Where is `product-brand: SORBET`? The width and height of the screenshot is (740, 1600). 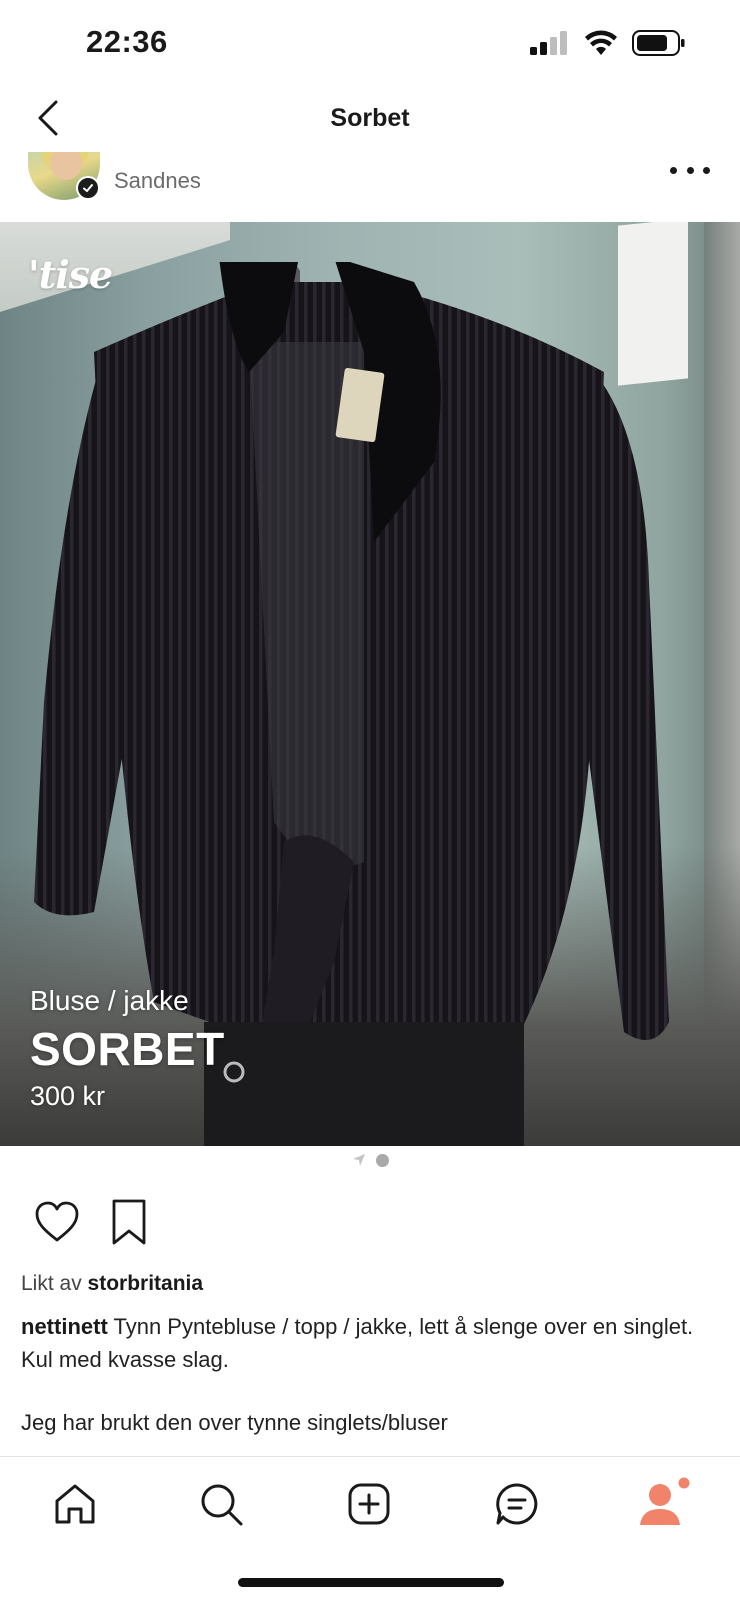
product-brand: SORBET is located at coordinates (127, 1049).